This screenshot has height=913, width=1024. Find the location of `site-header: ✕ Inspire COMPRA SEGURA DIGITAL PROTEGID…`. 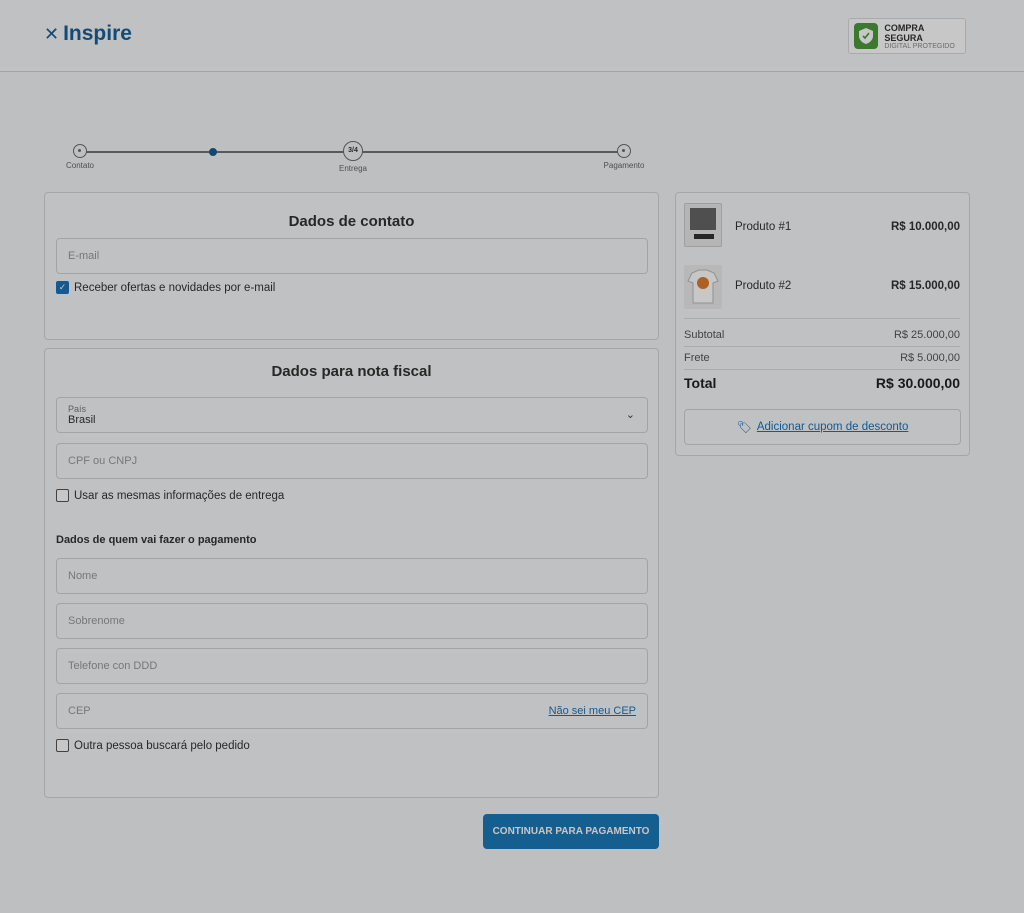

site-header: ✕ Inspire COMPRA SEGURA DIGITAL PROTEGID… is located at coordinates (512, 36).